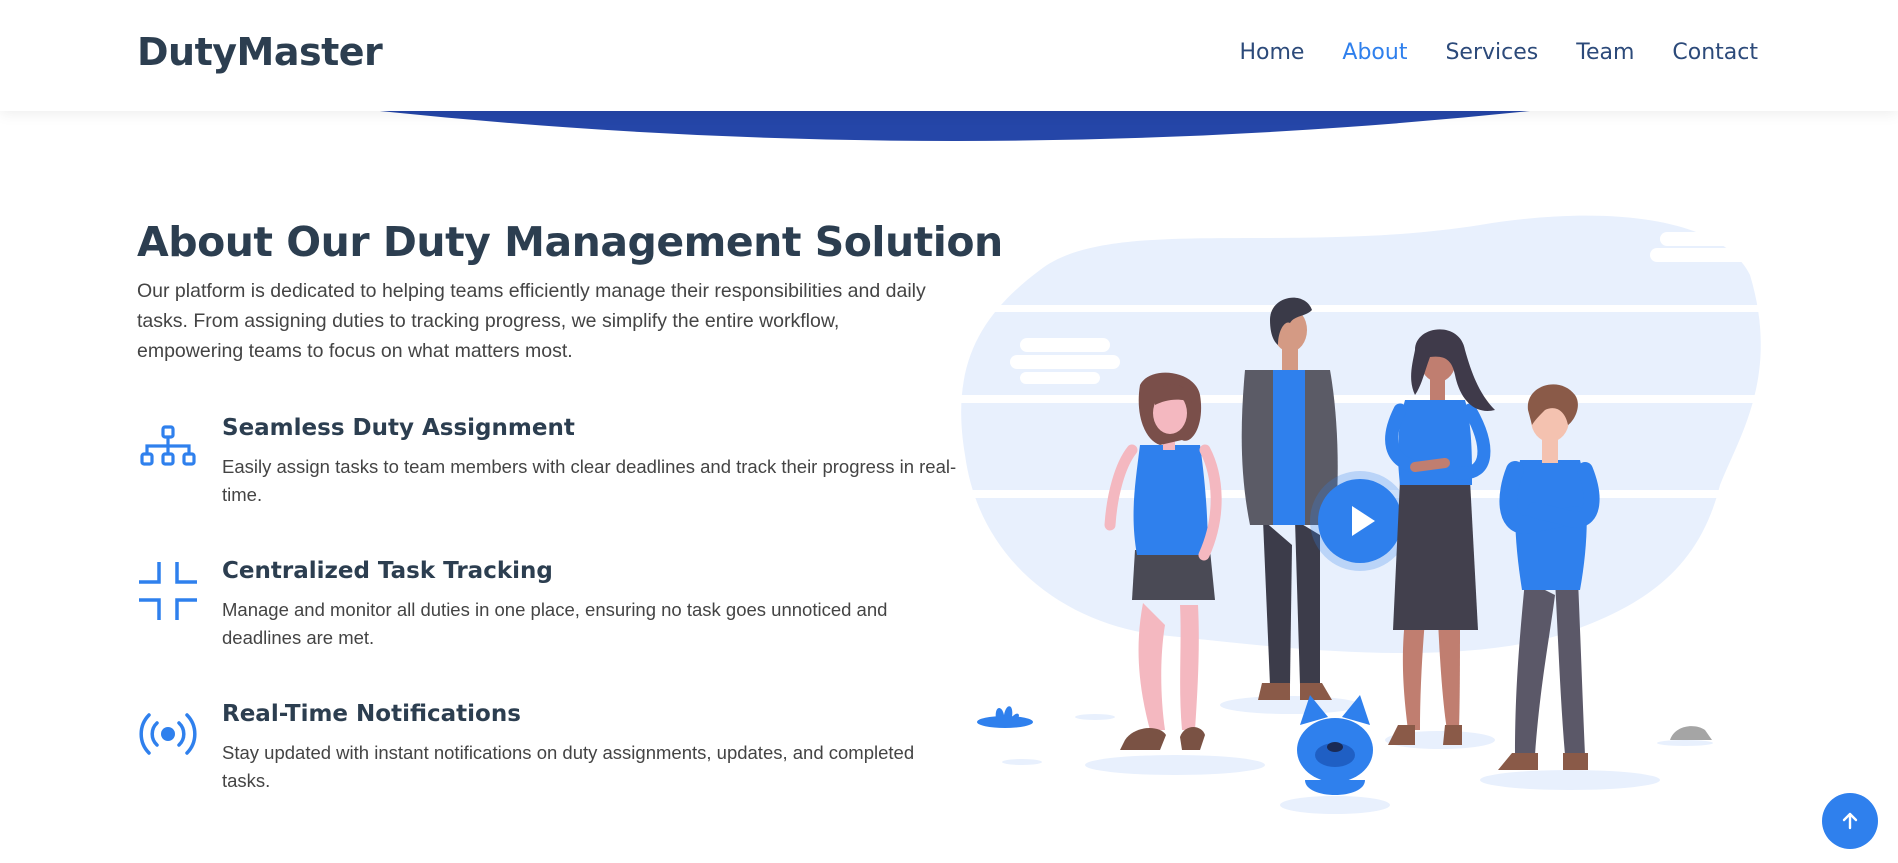 The image size is (1898, 863). Describe the element at coordinates (260, 52) in the screenshot. I see `logo: DutyMaster` at that location.